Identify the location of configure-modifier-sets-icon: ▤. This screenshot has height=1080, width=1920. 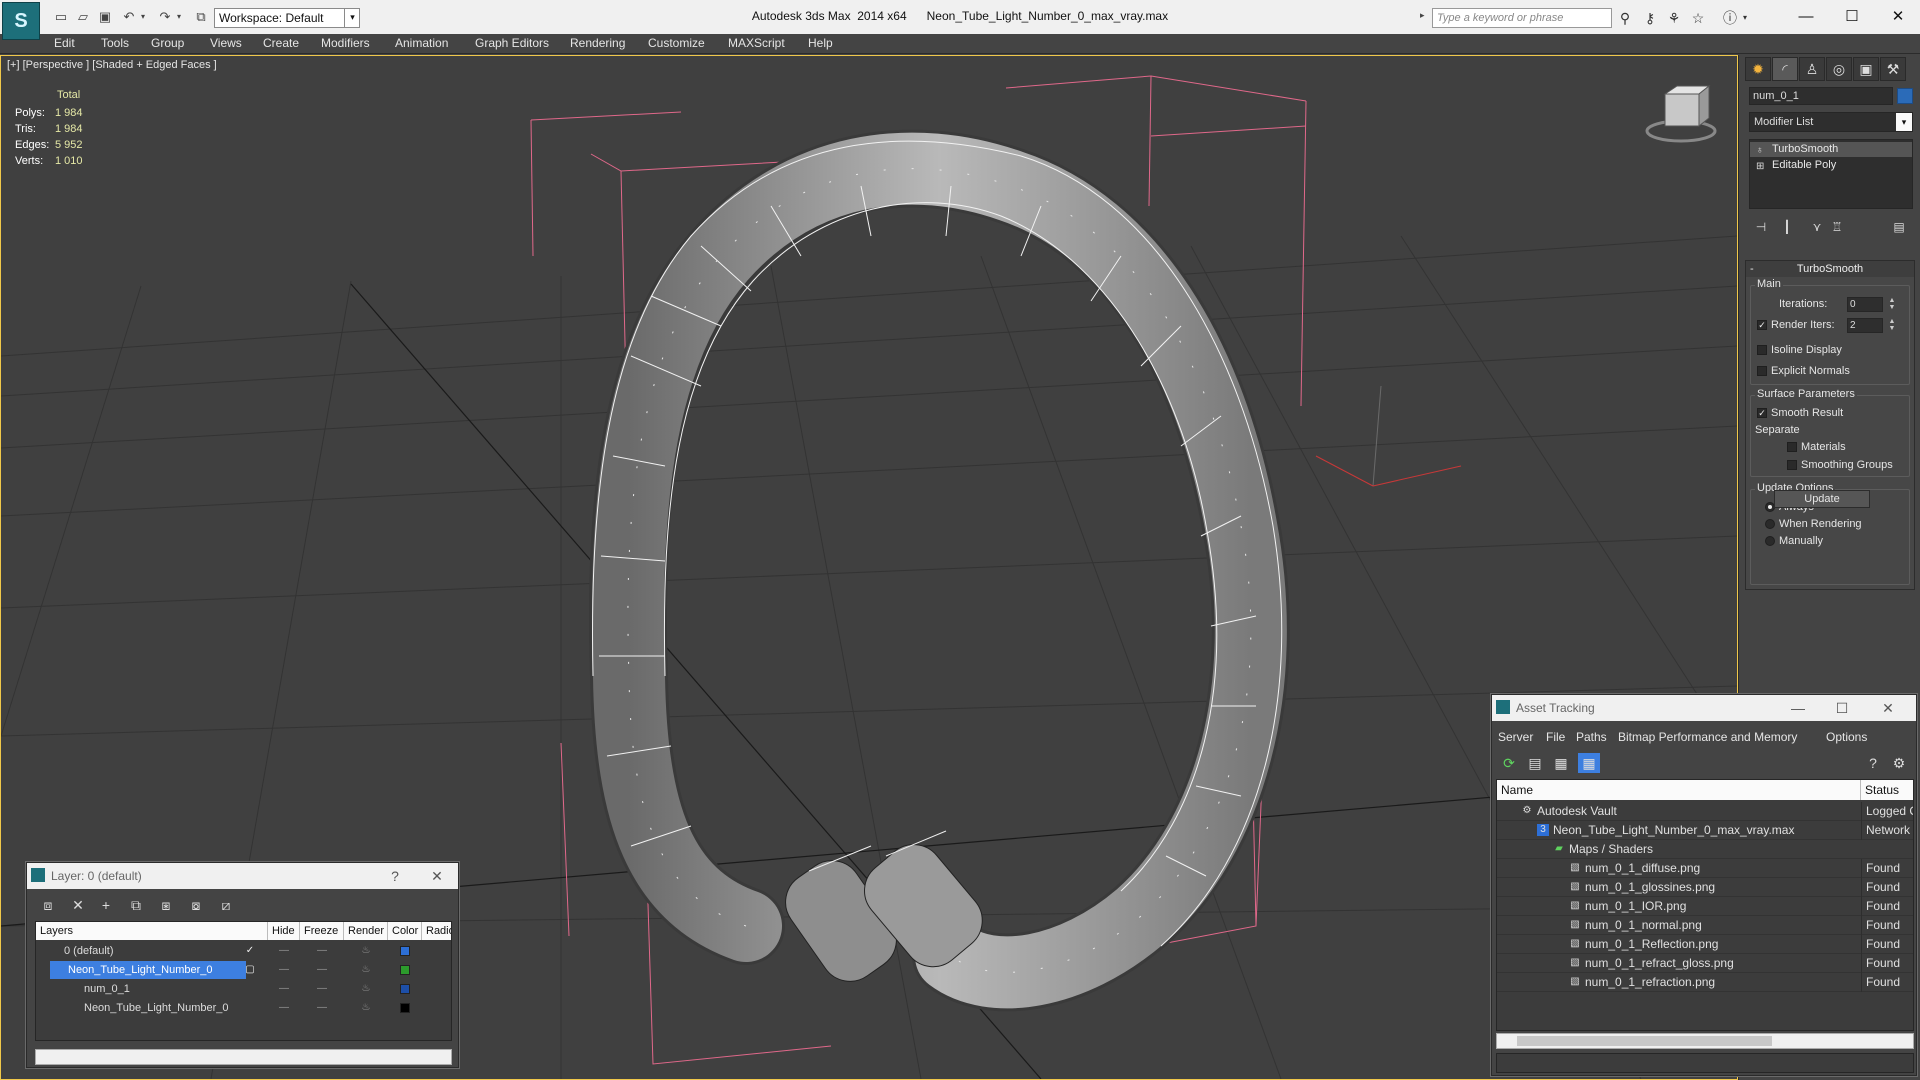
(1899, 227).